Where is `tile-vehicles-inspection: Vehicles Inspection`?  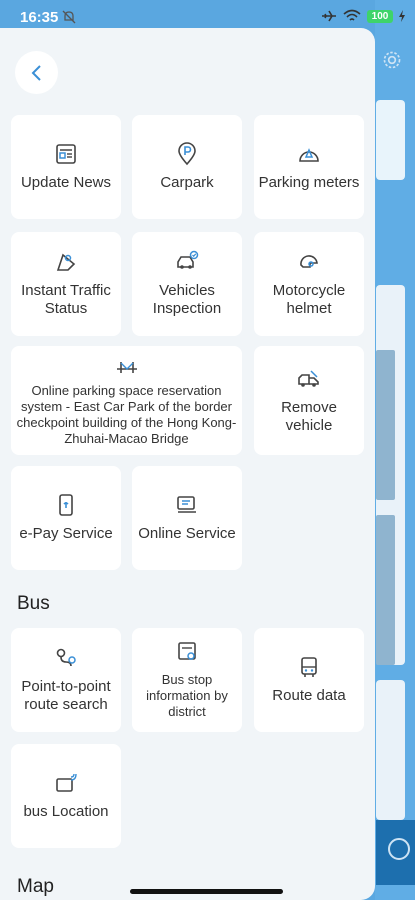
tile-vehicles-inspection: Vehicles Inspection is located at coordinates (187, 284).